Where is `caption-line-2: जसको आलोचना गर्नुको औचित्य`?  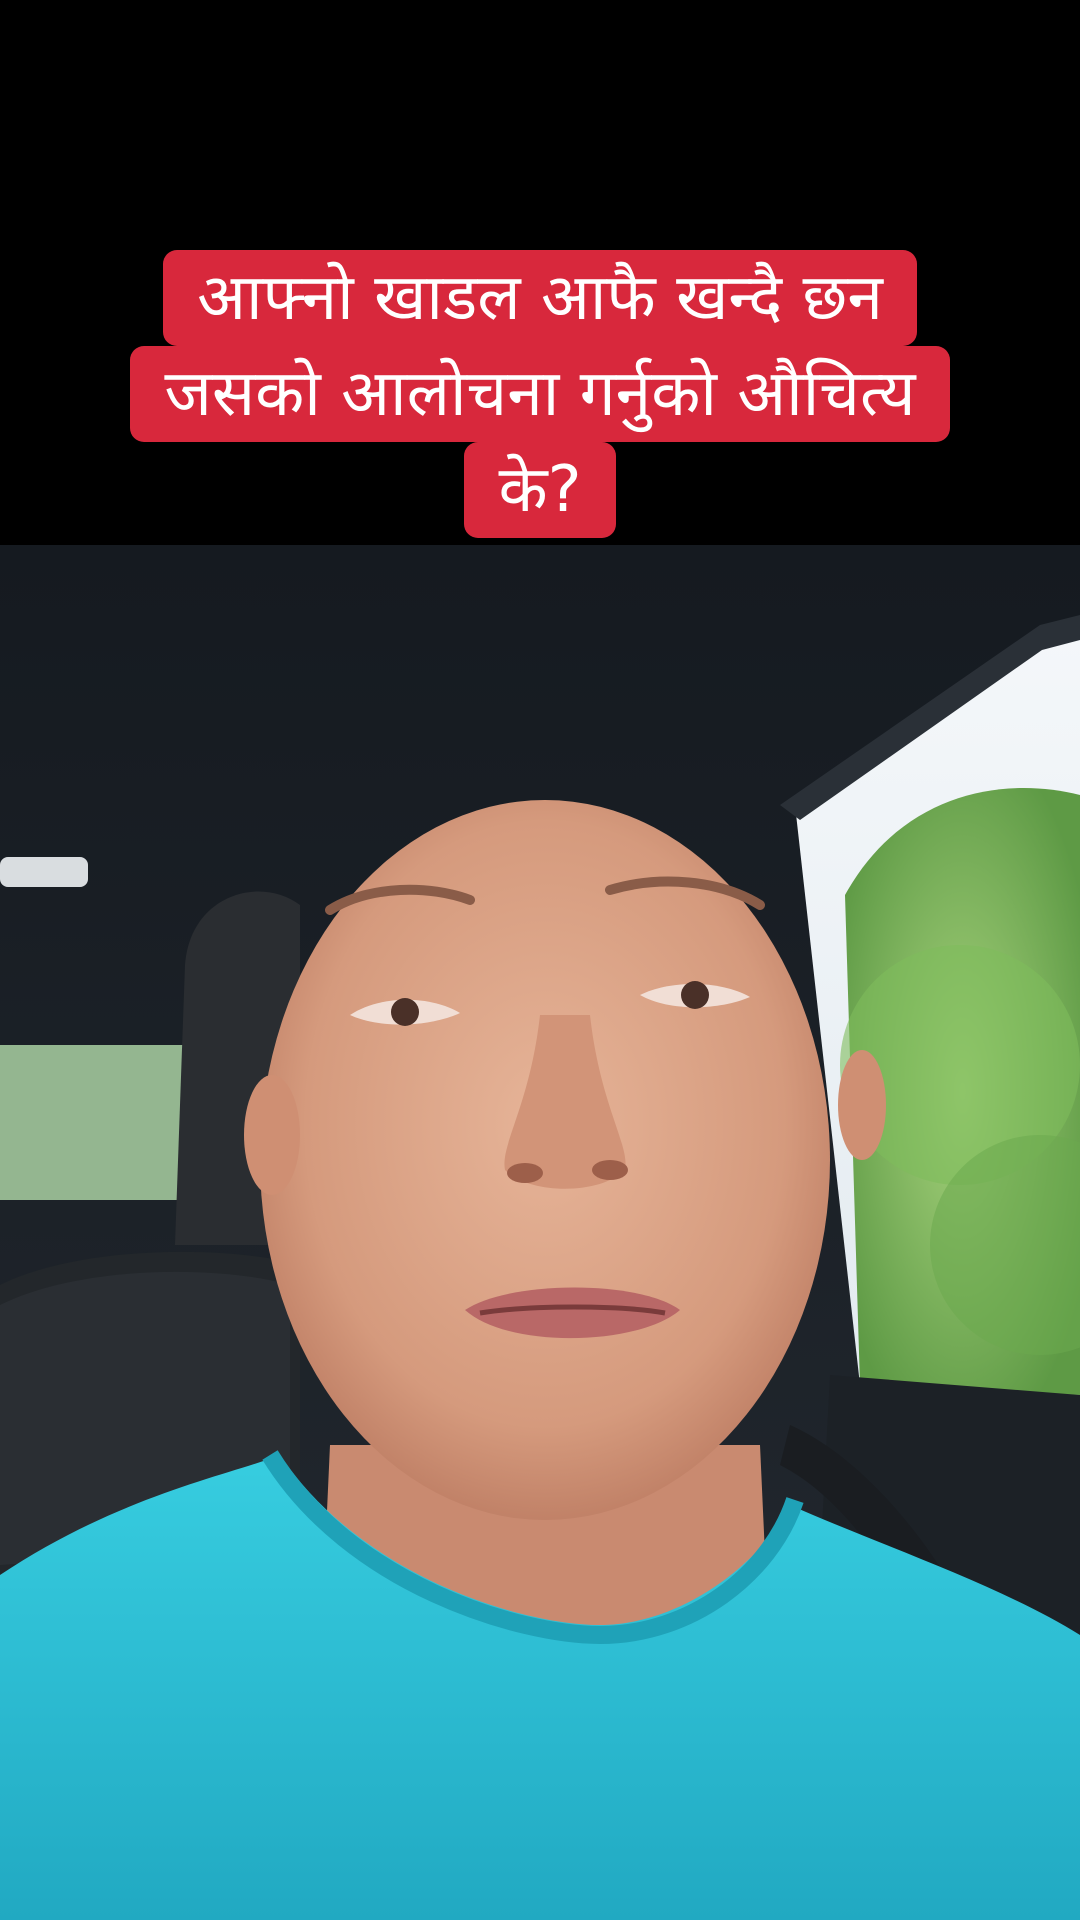 caption-line-2: जसको आलोचना गर्नुको औचित्य is located at coordinates (540, 394).